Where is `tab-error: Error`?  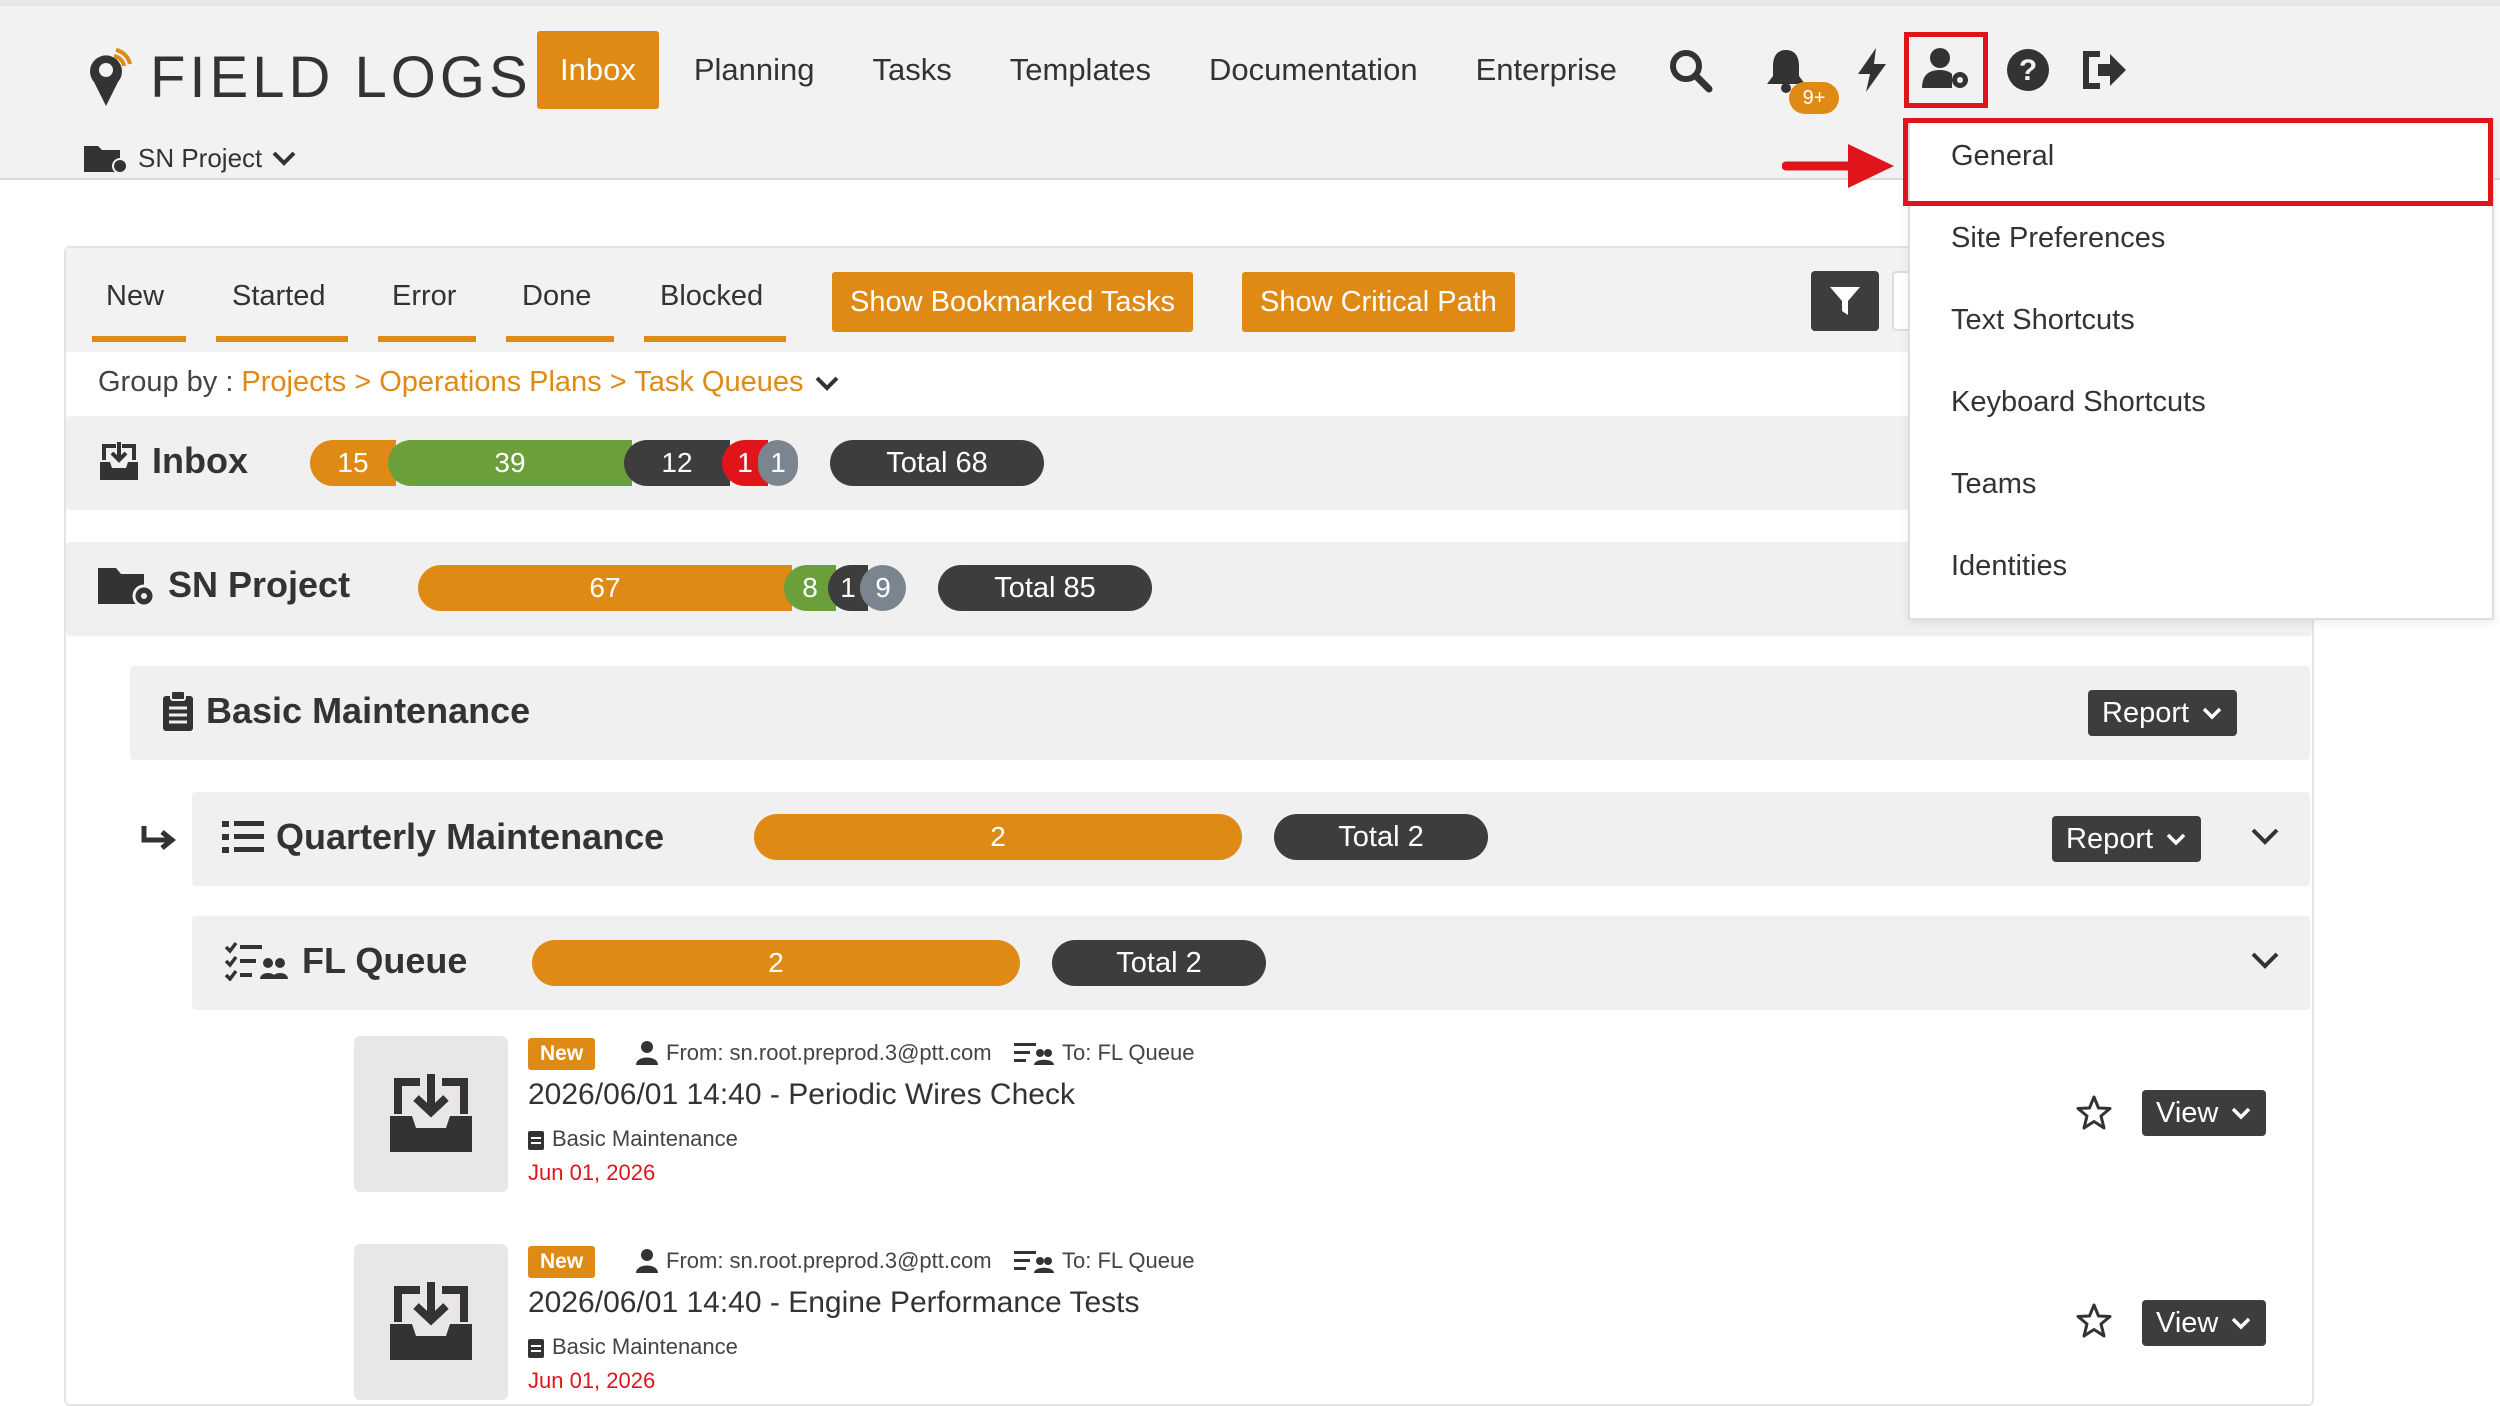
tab-error: Error is located at coordinates (424, 296).